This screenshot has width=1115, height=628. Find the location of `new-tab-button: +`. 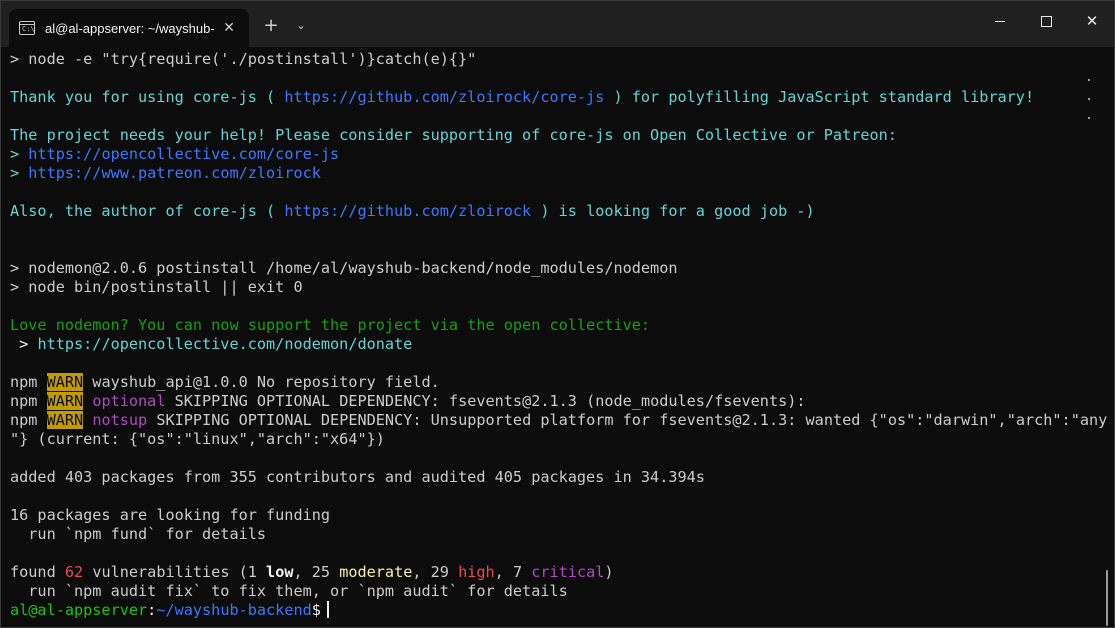

new-tab-button: + is located at coordinates (271, 25).